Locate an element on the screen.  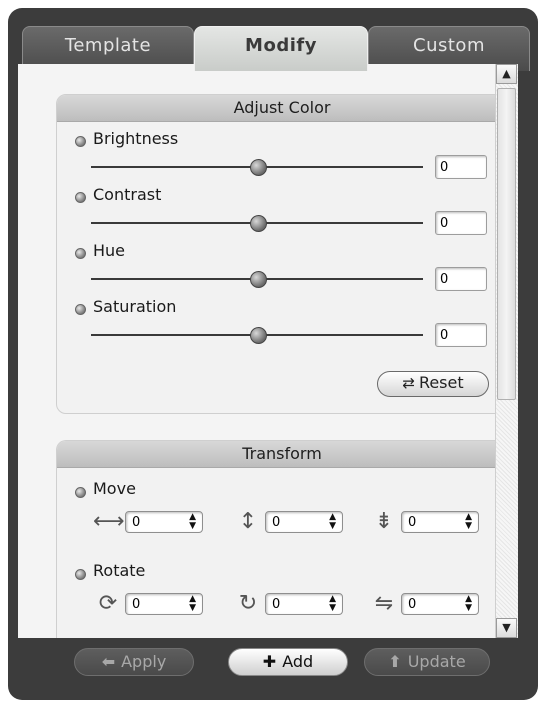
adjust-color-header: Adjust Color is located at coordinates (282, 108).